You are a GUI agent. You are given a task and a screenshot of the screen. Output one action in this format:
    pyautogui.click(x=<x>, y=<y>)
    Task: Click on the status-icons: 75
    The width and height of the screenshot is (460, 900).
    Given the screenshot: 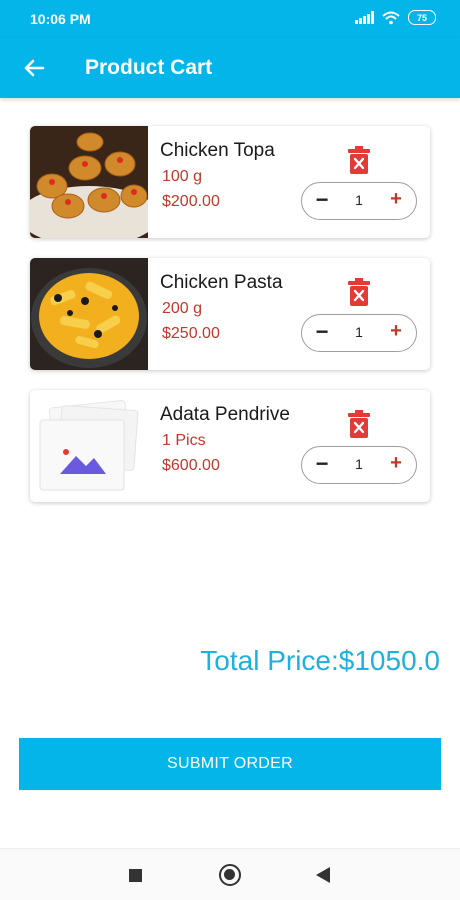 What is the action you would take?
    pyautogui.click(x=395, y=17)
    